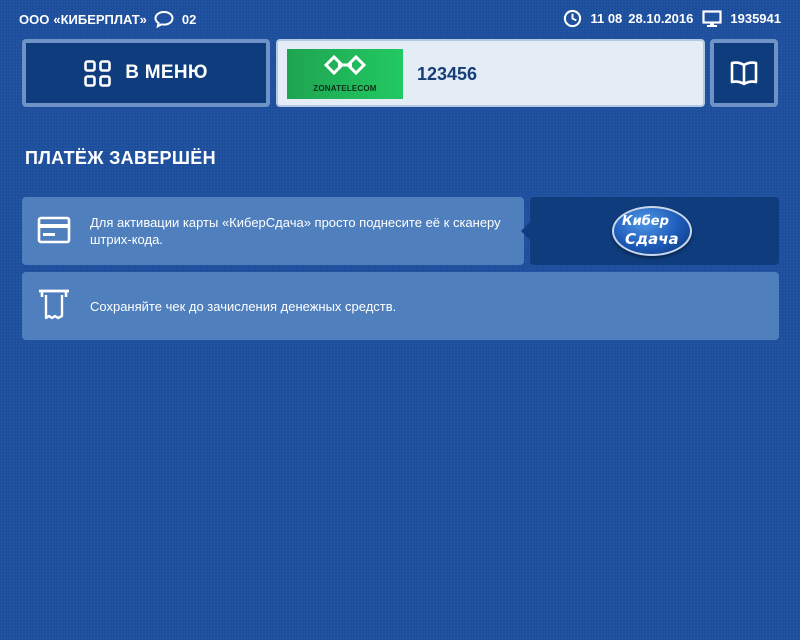  Describe the element at coordinates (645, 221) in the screenshot. I see `cyber-logo-line1: Кибер` at that location.